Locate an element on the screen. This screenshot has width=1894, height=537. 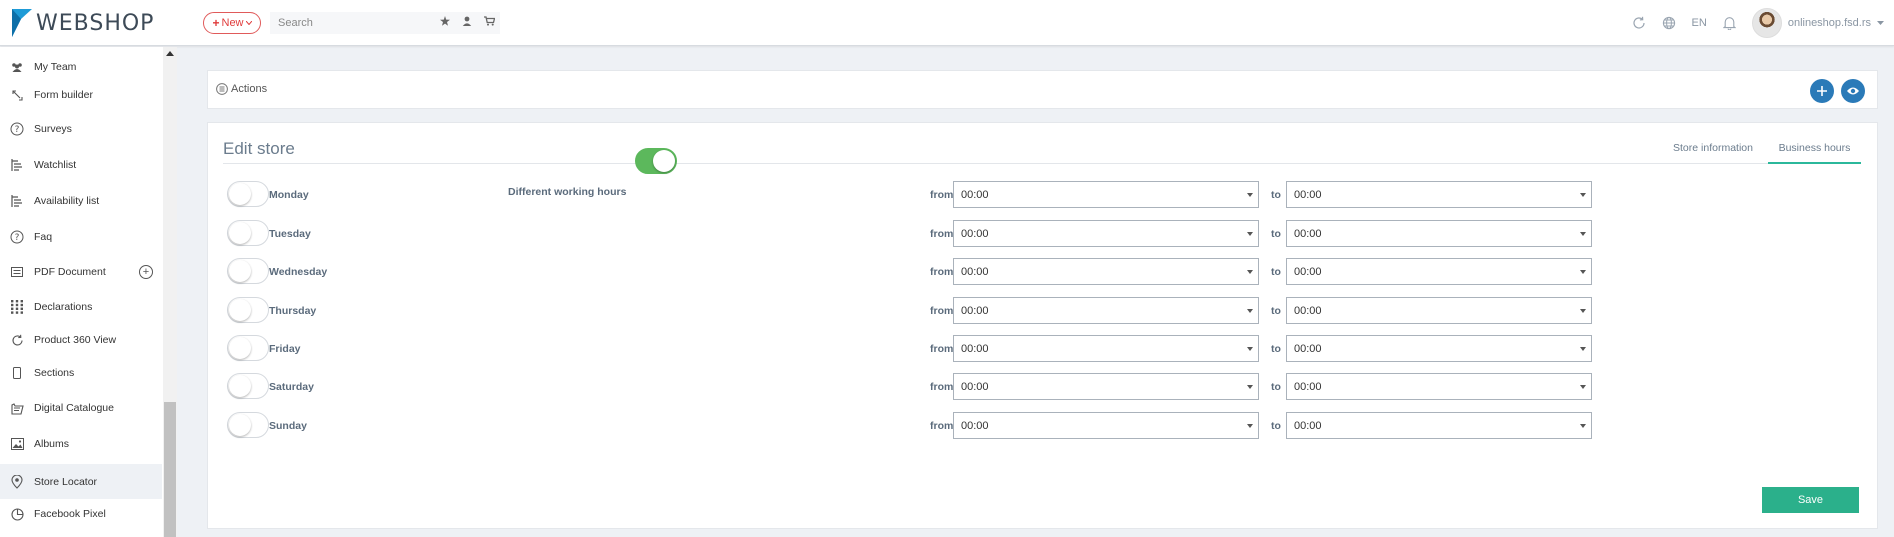
from-select-thursday: 00:00 is located at coordinates (1106, 310).